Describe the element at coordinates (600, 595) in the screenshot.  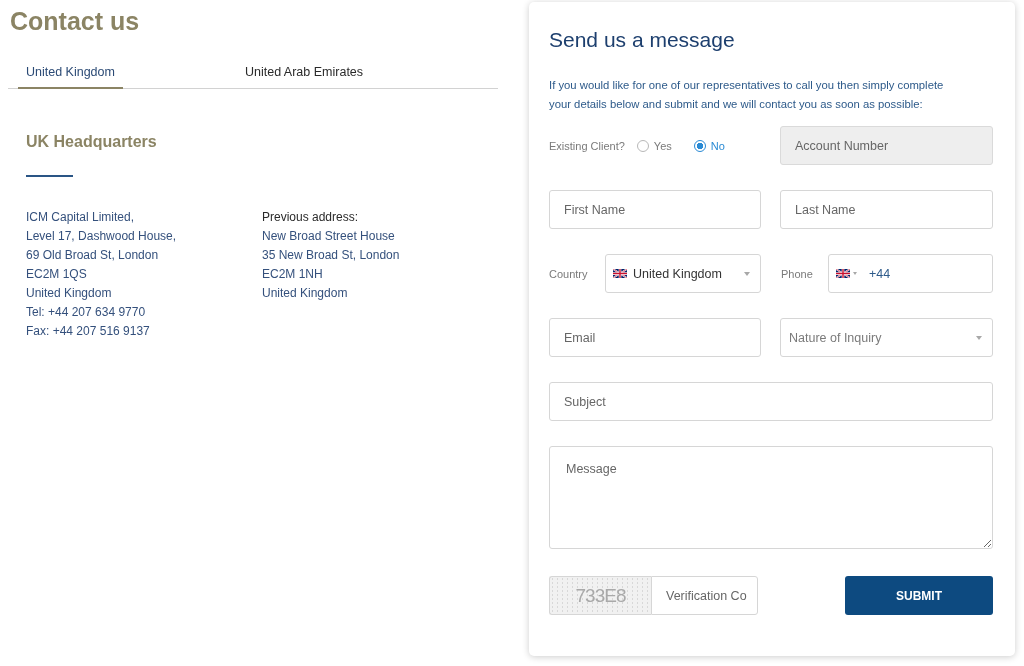
I see `captcha-image: 733E8` at that location.